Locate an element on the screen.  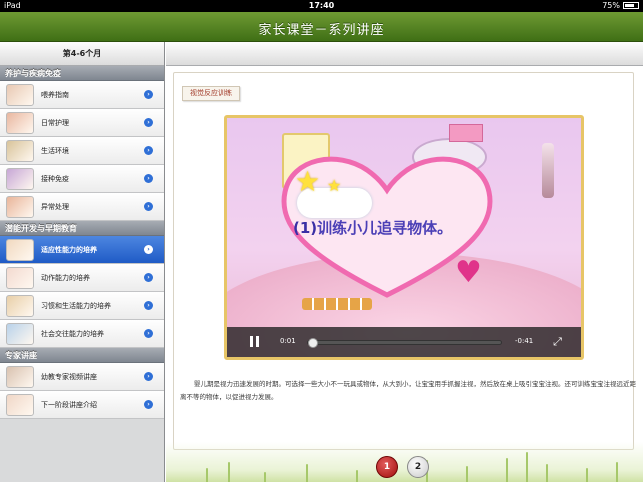
fullscreen-icon: ⤢ is located at coordinates (557, 341).